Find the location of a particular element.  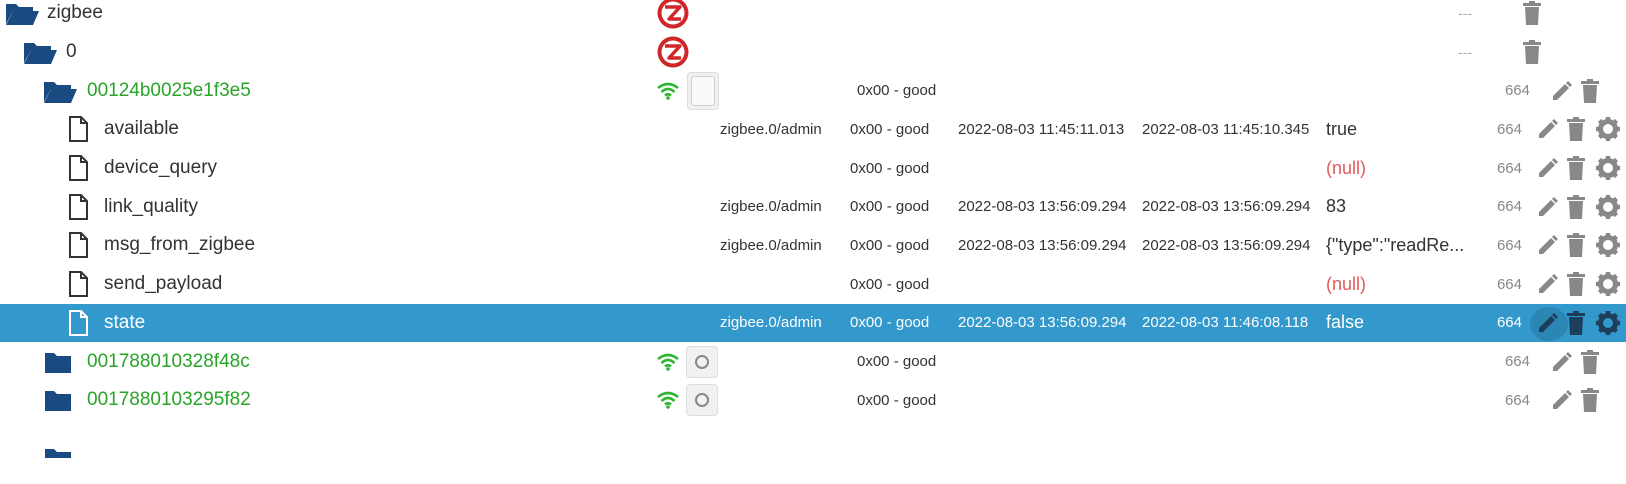

tree-row-device: 001788010328f48c 0x00 - good 664 is located at coordinates (813, 361).